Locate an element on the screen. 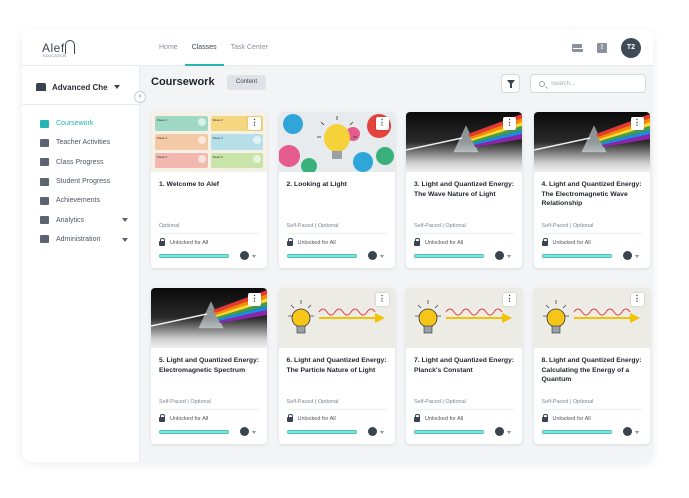 The width and height of the screenshot is (689, 498). thumbnail-cell: Week 4 is located at coordinates (236, 142).